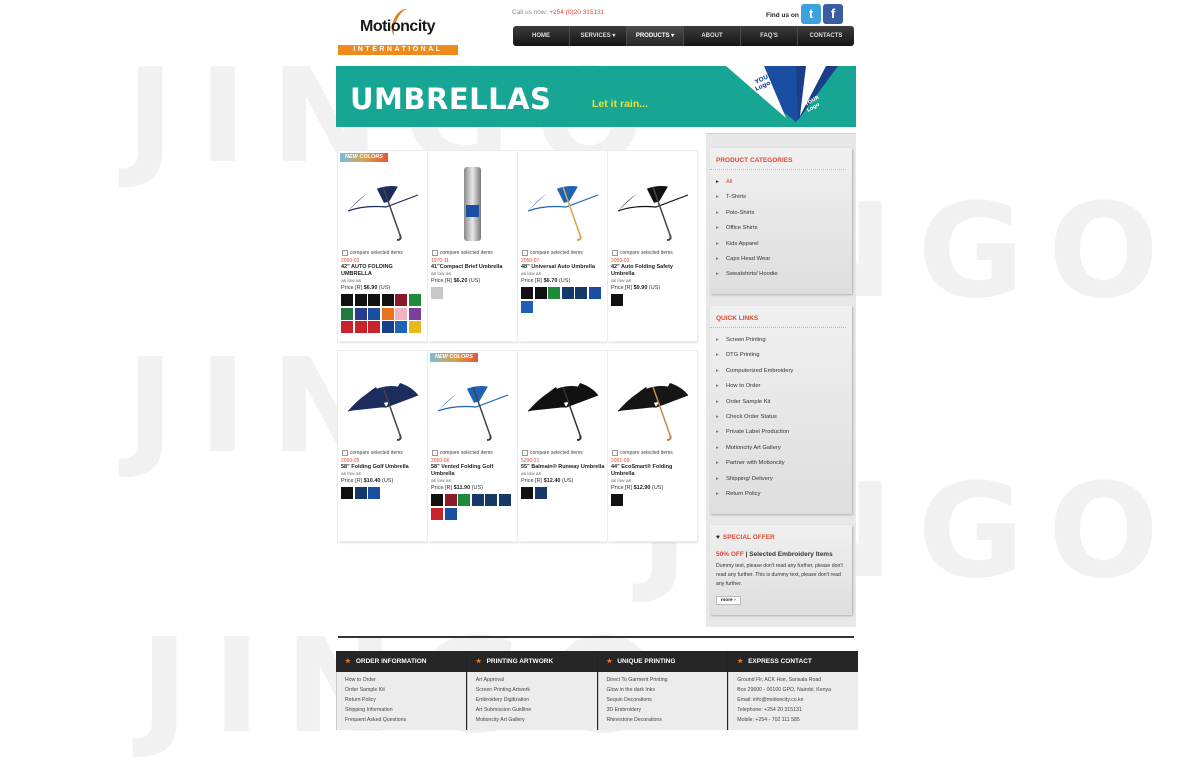 Image resolution: width=1198 pixels, height=775 pixels. I want to click on nav-products: PRODUCTS ▾, so click(655, 36).